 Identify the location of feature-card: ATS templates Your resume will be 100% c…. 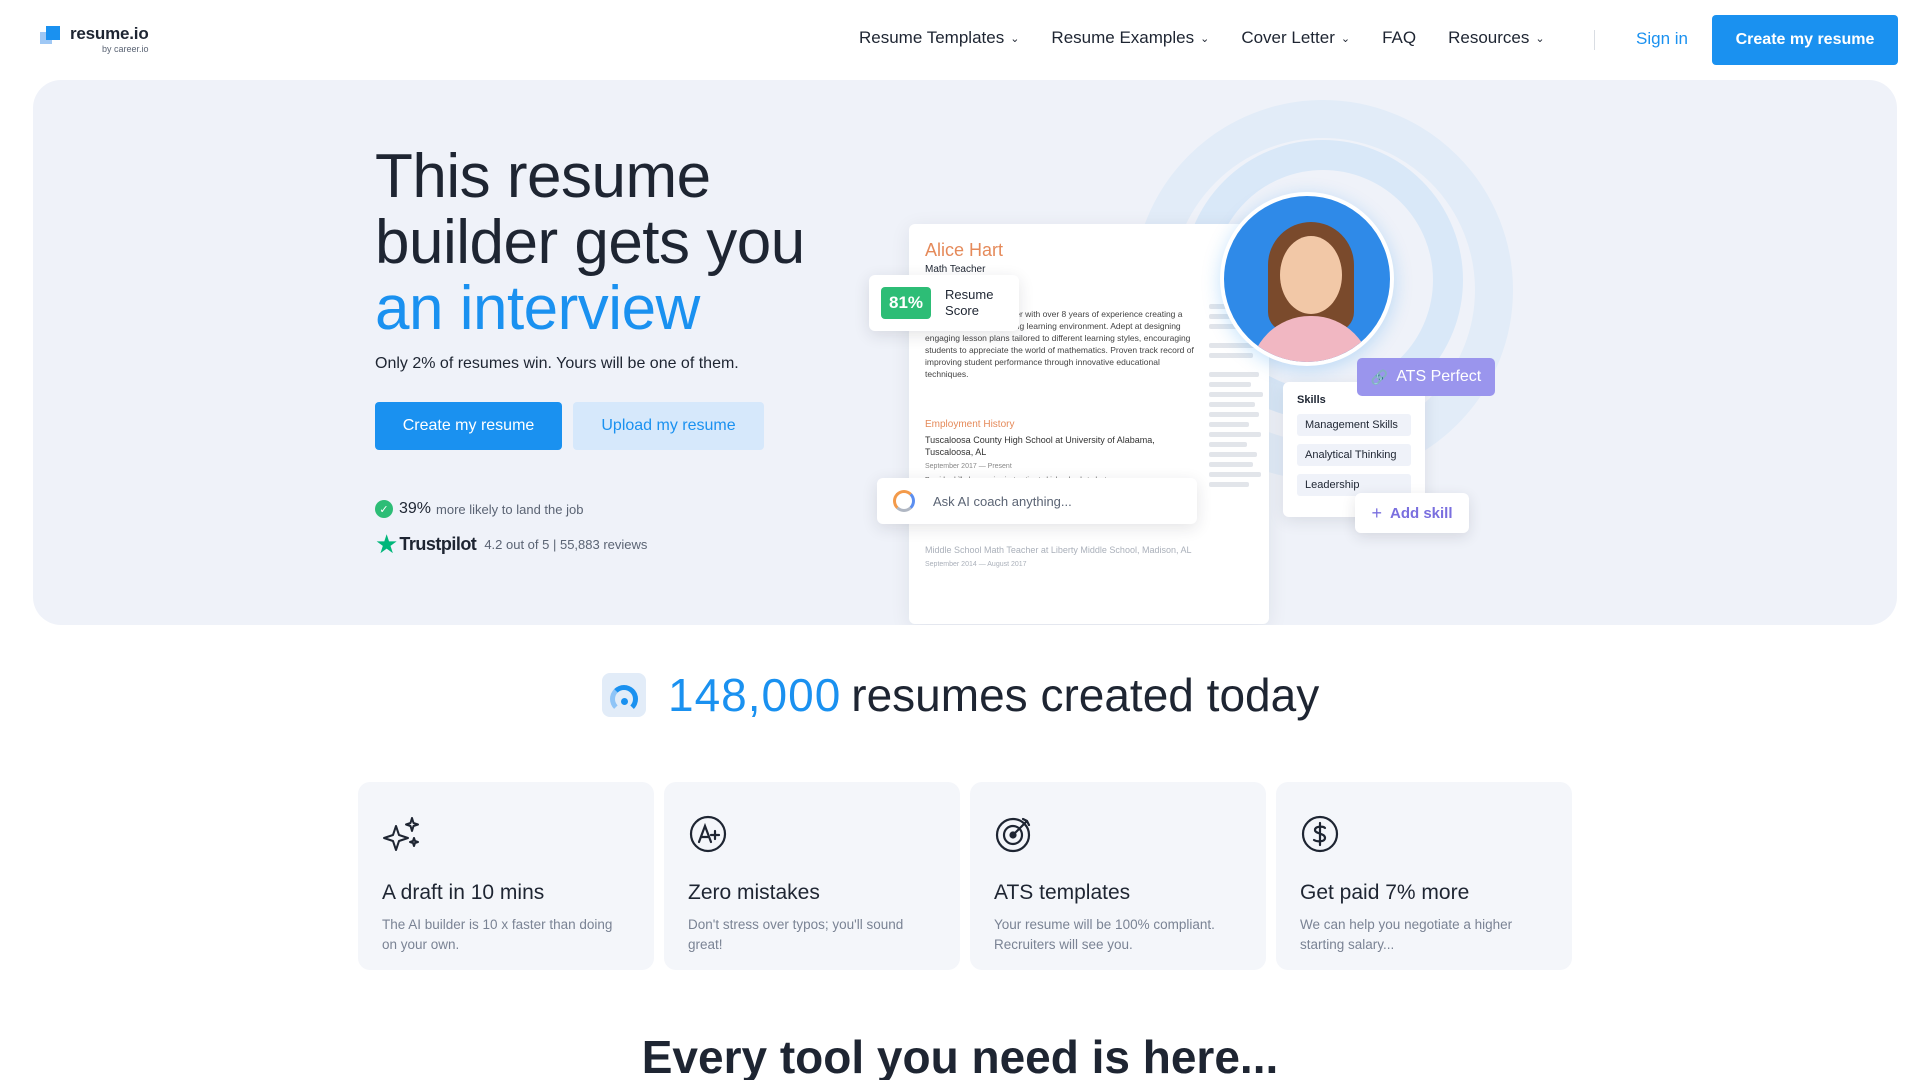
(1118, 876).